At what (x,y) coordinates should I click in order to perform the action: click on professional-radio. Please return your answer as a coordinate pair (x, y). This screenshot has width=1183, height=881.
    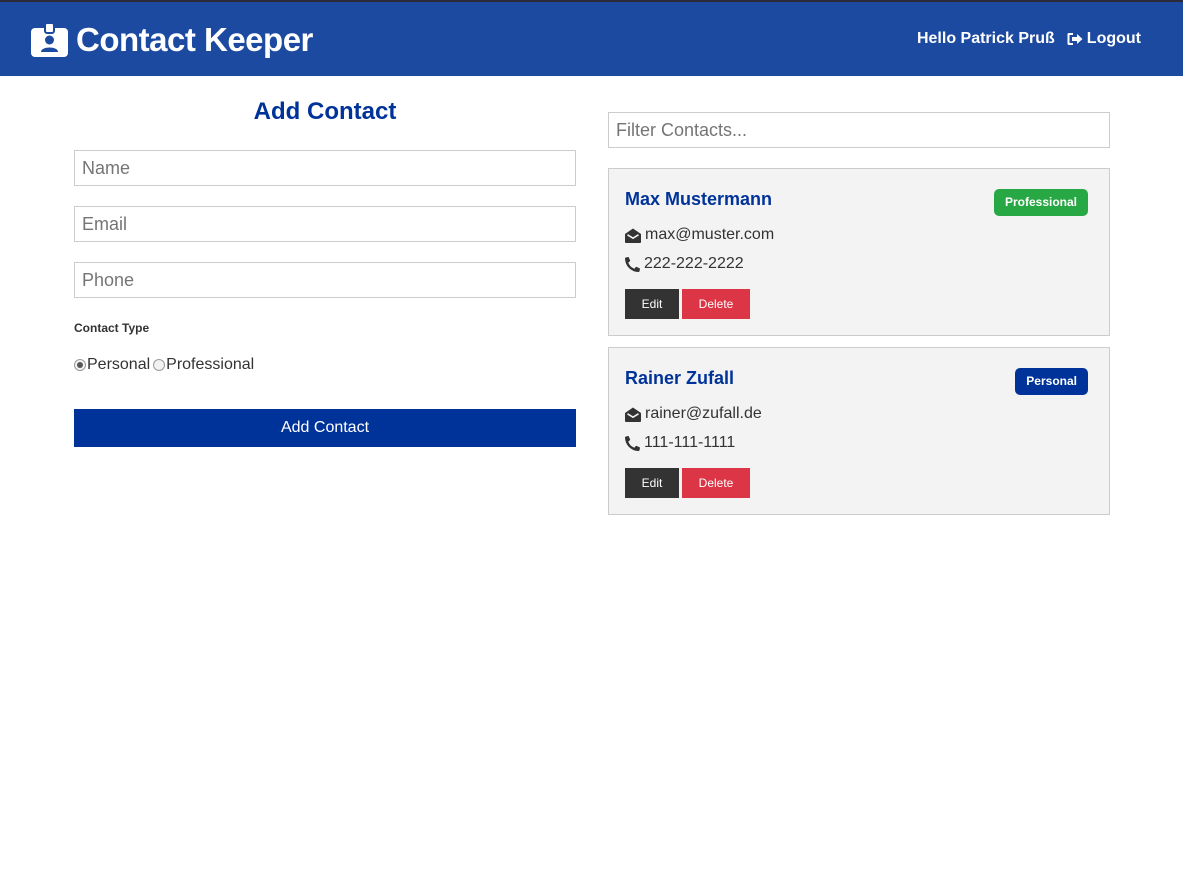
    Looking at the image, I should click on (159, 365).